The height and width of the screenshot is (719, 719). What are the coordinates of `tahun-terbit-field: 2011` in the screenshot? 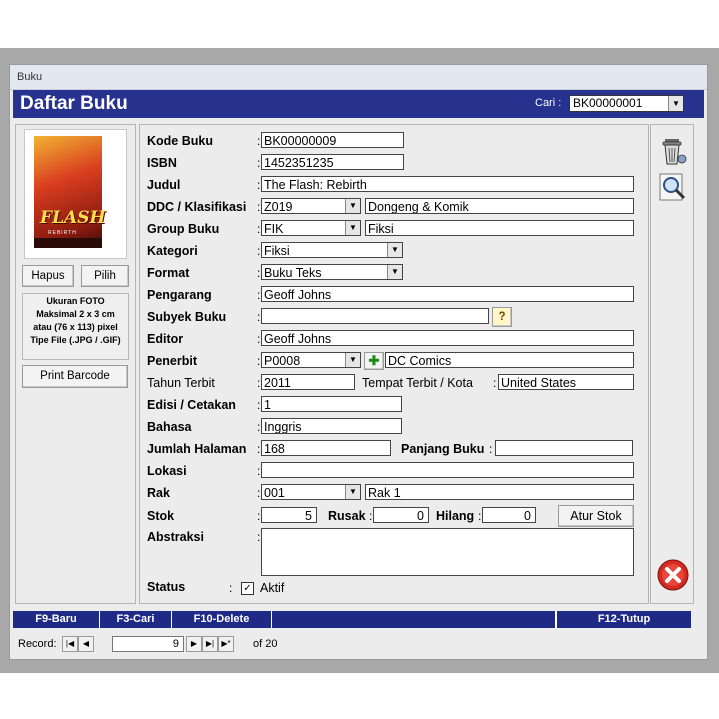 It's located at (308, 382).